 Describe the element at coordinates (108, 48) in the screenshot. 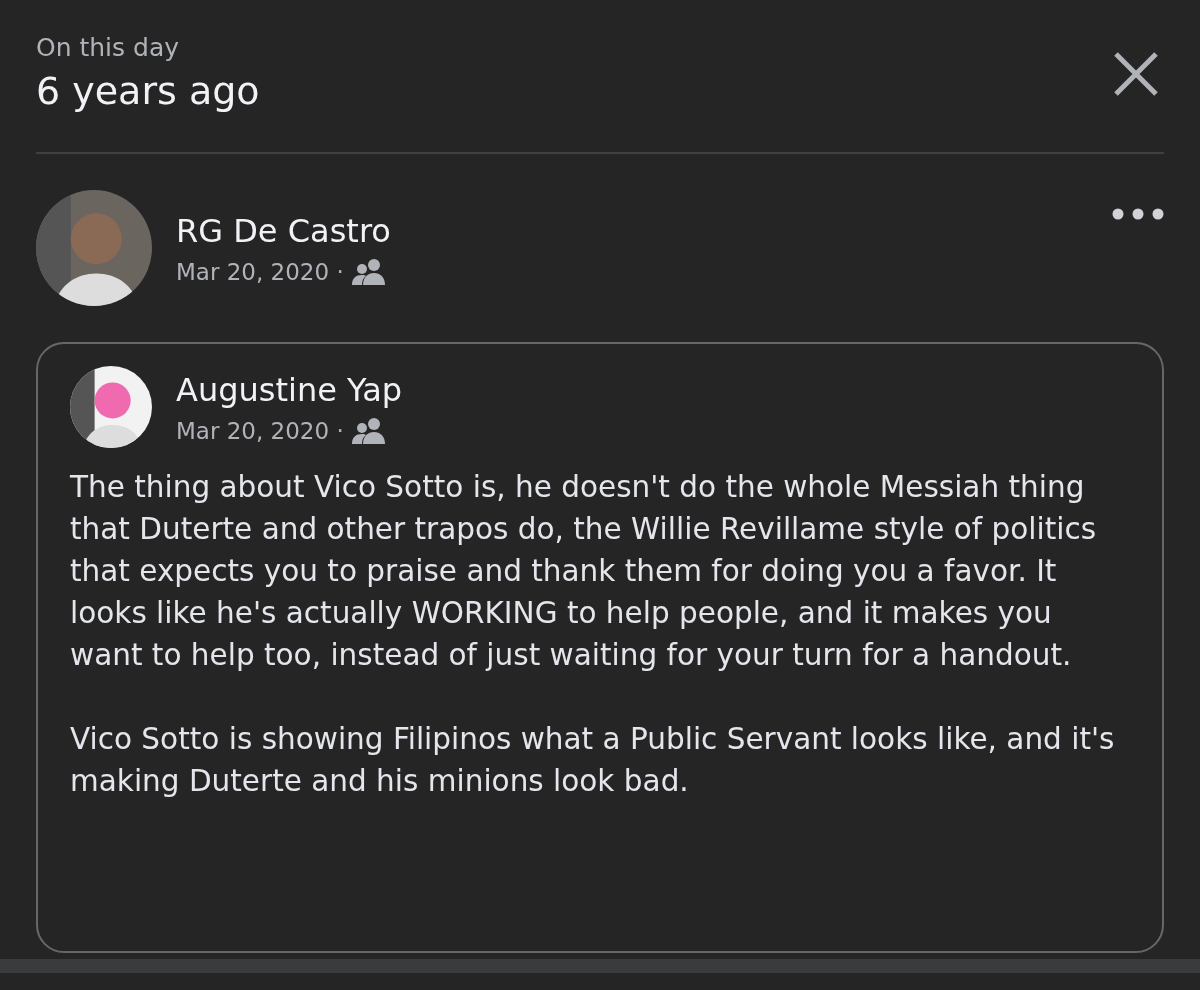

I see `header-label: On this day` at that location.